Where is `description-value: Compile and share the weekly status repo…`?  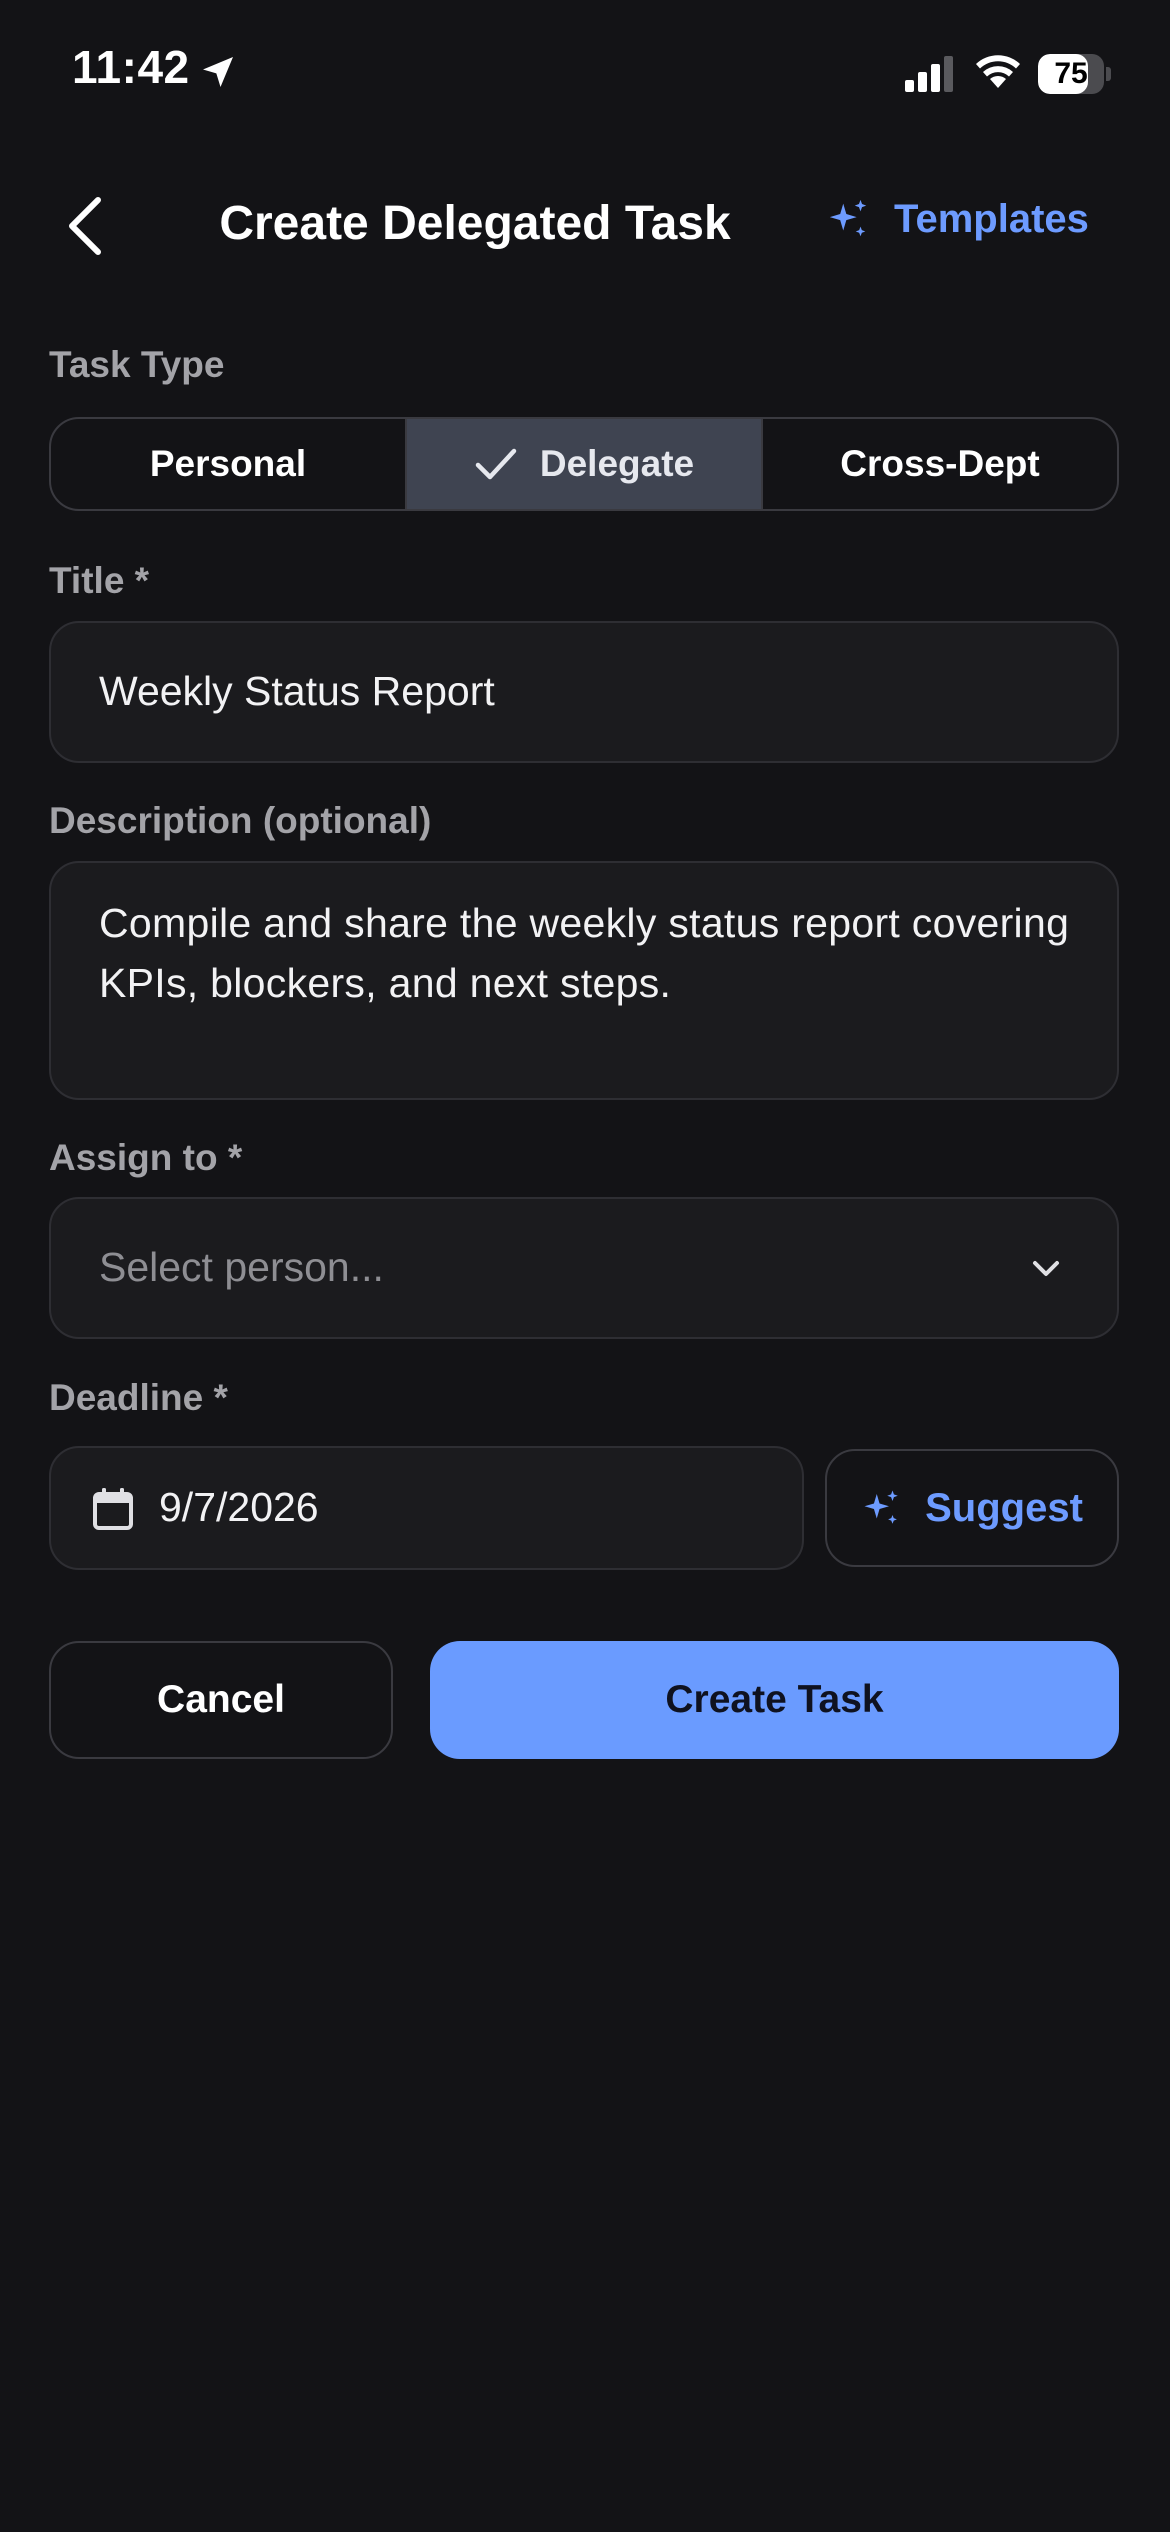 description-value: Compile and share the weekly status repo… is located at coordinates (584, 953).